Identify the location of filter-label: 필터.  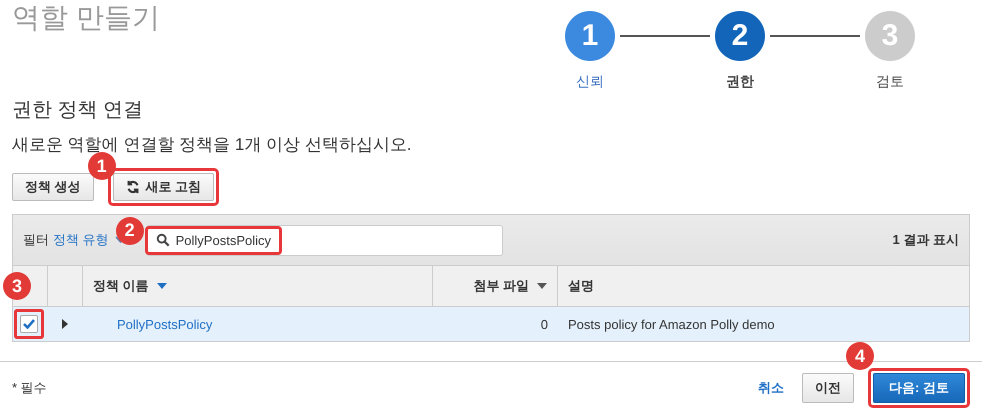
(36, 240).